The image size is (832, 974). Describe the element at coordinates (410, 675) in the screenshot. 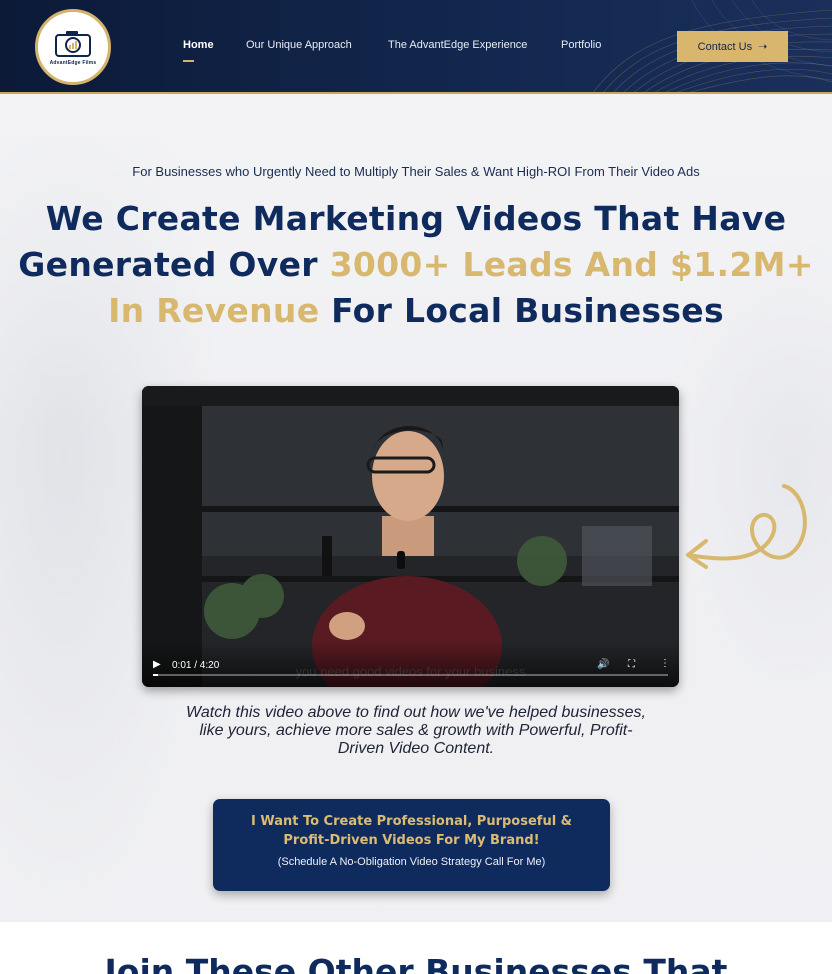

I see `video-progress-track` at that location.